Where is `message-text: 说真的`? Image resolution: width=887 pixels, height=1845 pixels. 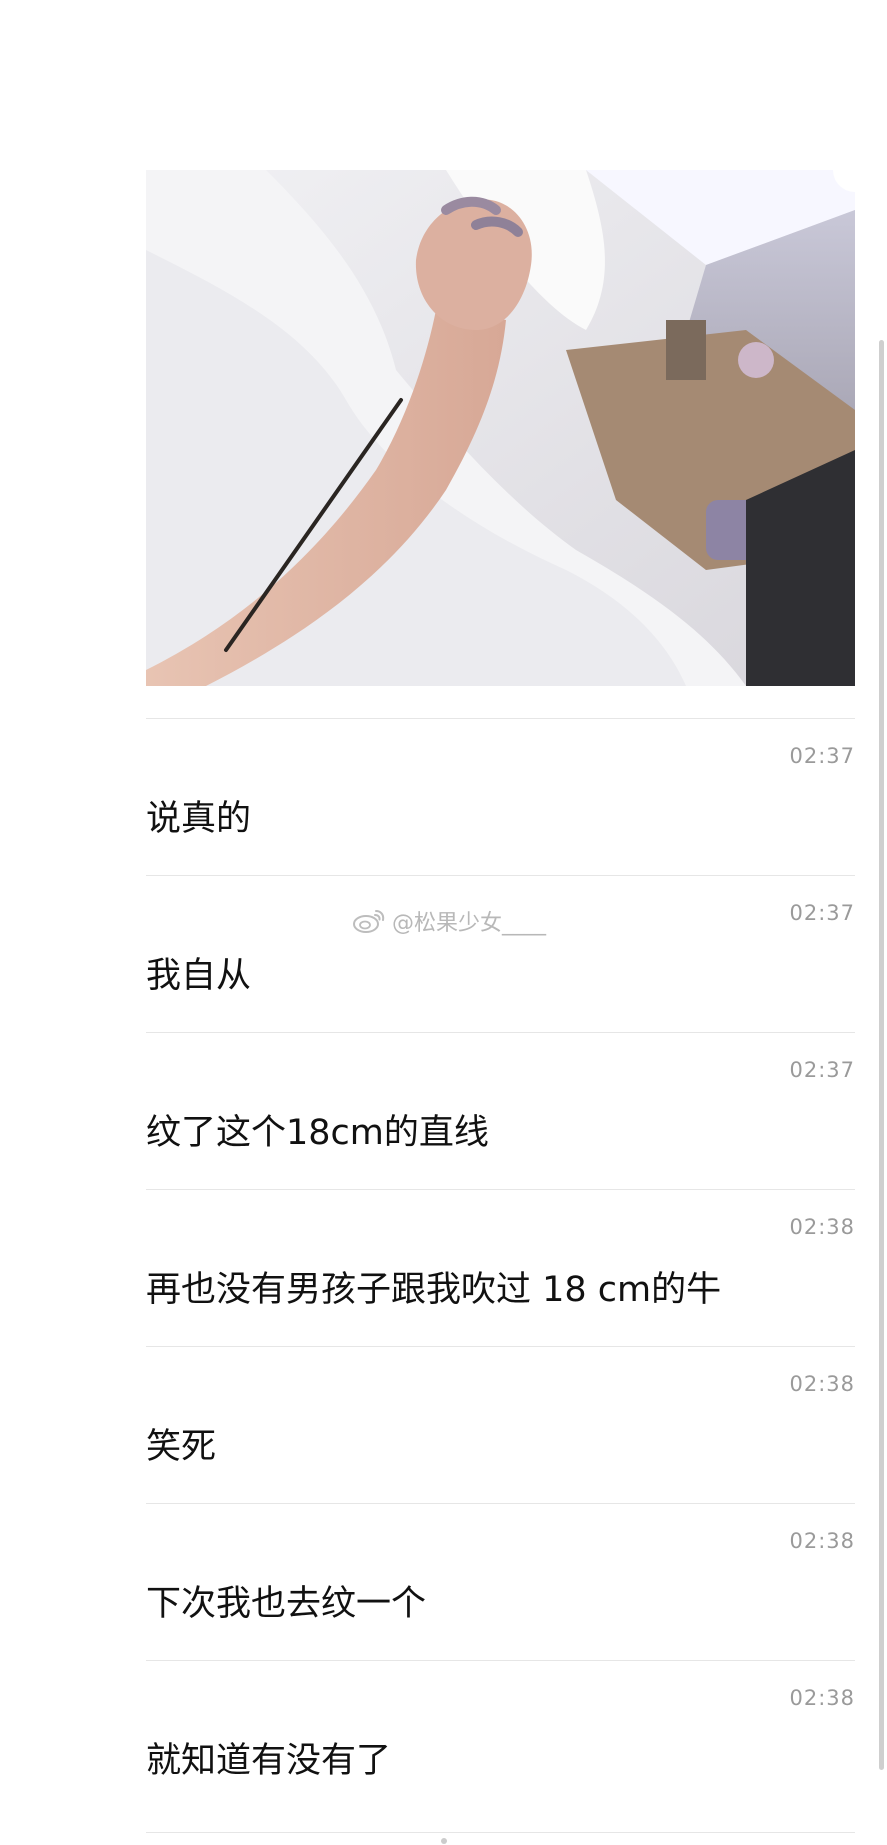
message-text: 说真的 is located at coordinates (198, 815).